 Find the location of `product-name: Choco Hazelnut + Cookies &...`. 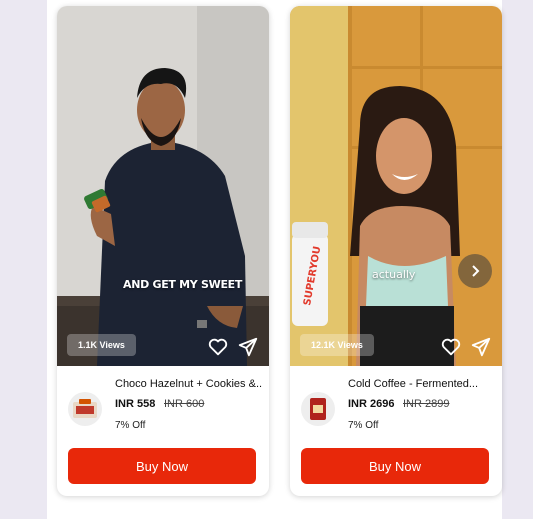

product-name: Choco Hazelnut + Cookies &... is located at coordinates (189, 384).